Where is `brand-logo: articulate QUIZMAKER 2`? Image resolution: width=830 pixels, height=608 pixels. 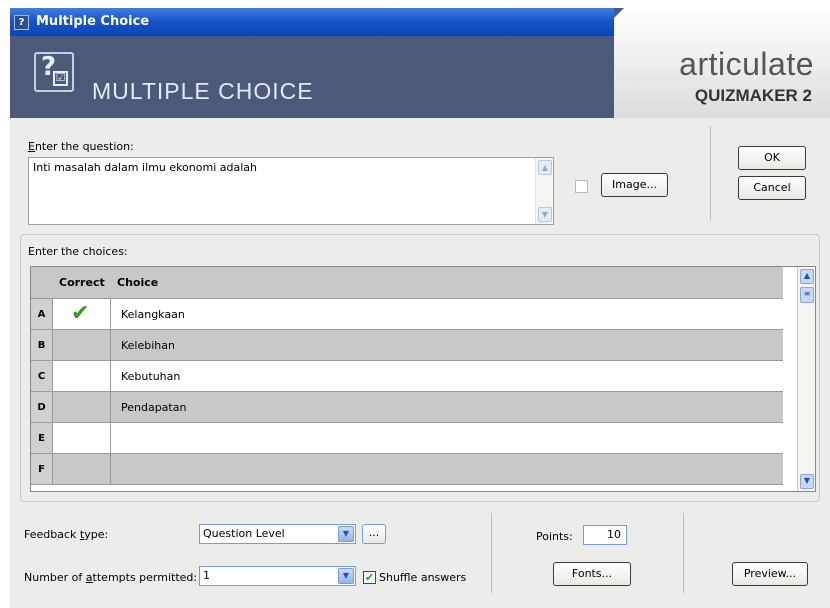 brand-logo: articulate QUIZMAKER 2 is located at coordinates (722, 63).